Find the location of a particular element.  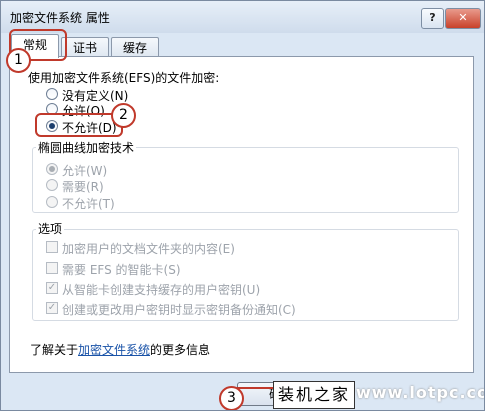

learn-more-prefix: 了解关于 is located at coordinates (54, 350).